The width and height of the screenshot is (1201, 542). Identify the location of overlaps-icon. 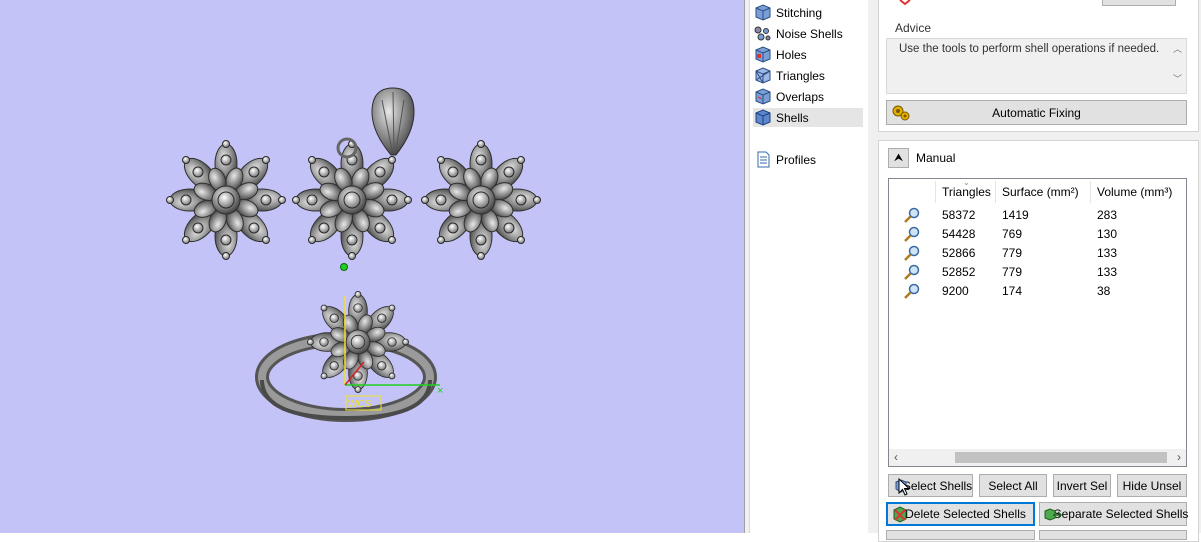
(763, 96).